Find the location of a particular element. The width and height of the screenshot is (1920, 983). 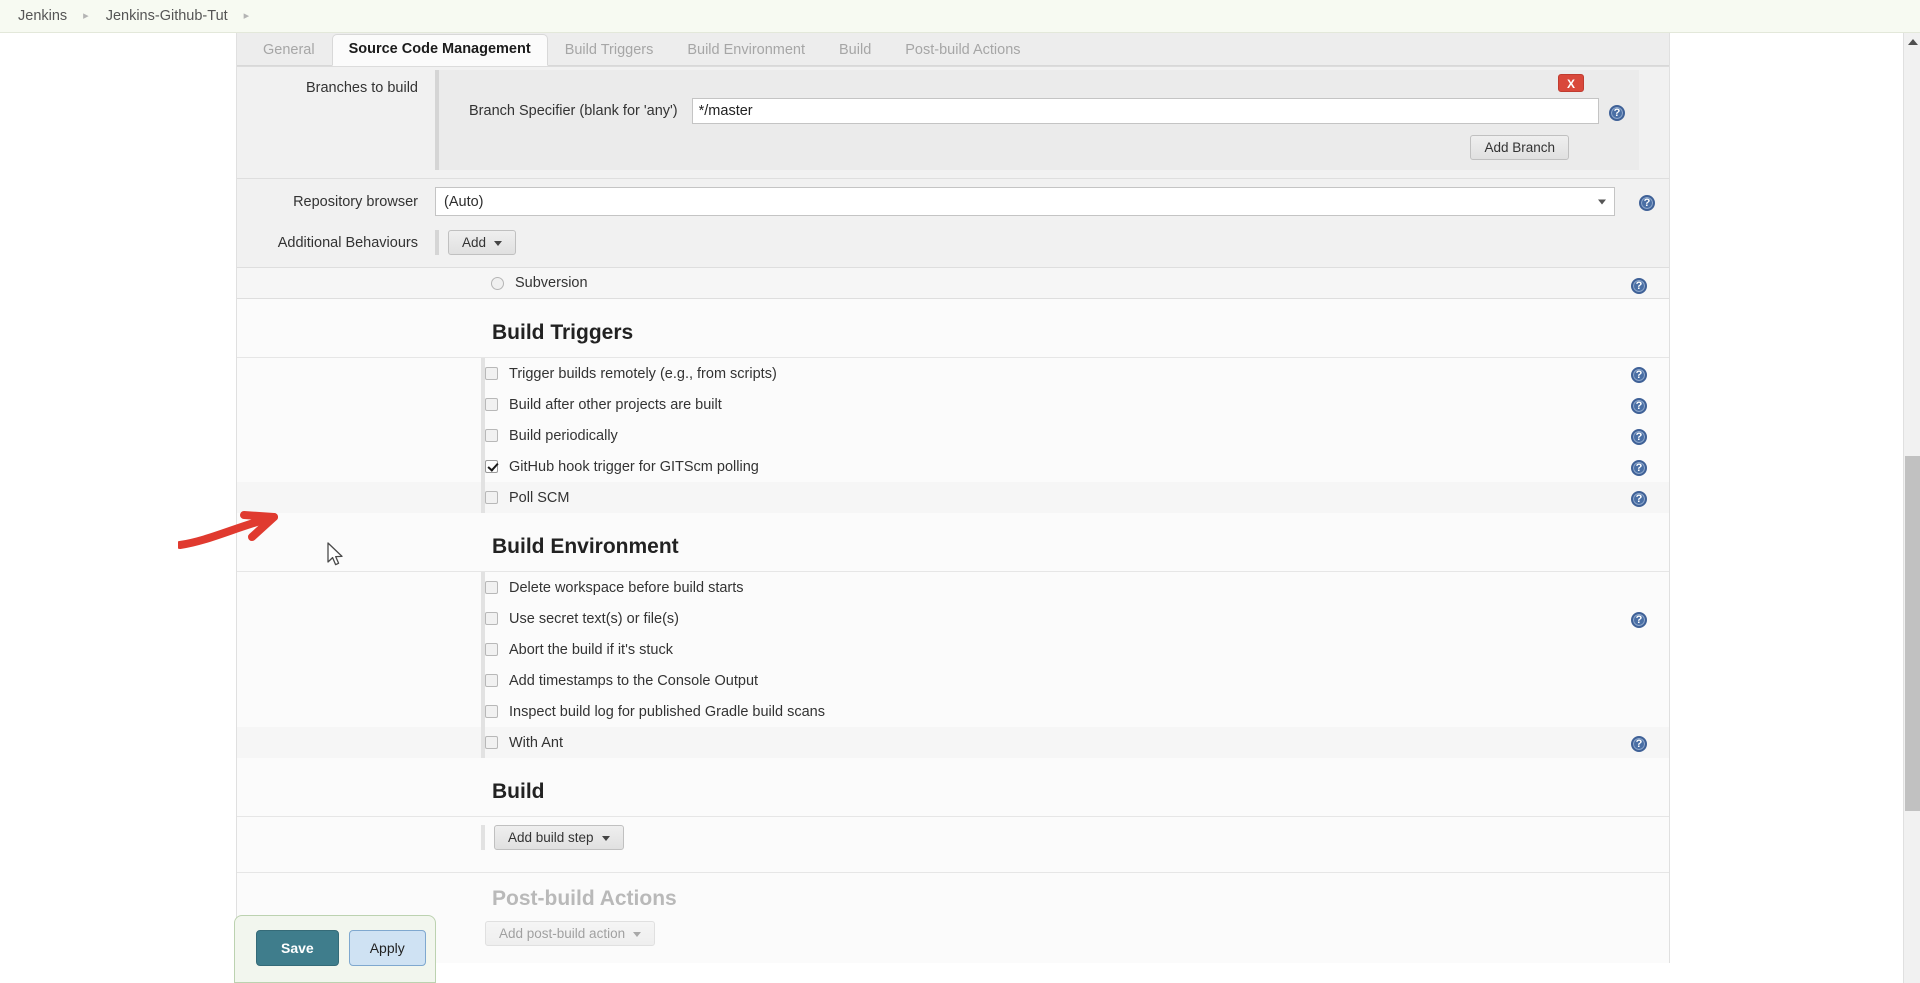

branch-specifier-help-wrap: ? is located at coordinates (1624, 111).